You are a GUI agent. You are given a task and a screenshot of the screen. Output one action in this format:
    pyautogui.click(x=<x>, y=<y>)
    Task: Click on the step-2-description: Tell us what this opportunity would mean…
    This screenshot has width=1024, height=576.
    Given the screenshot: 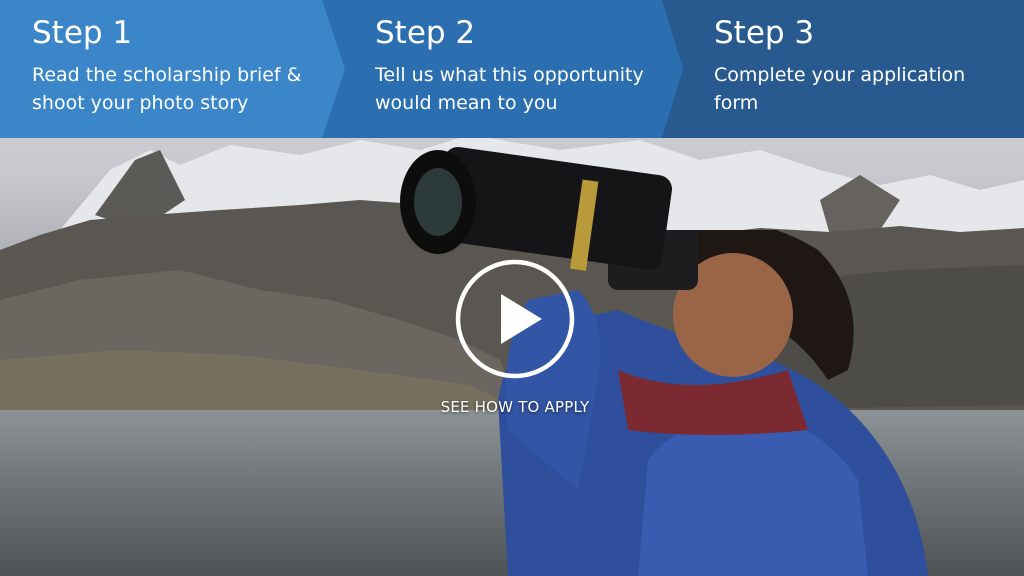 What is the action you would take?
    pyautogui.click(x=509, y=89)
    